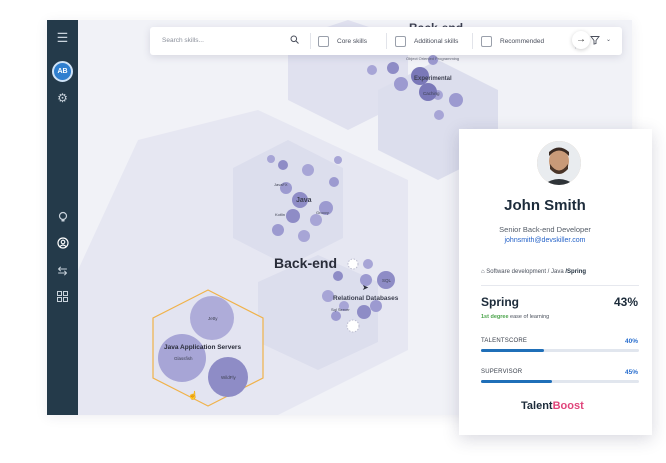 The image size is (666, 463). I want to click on avatar: AB, so click(62, 71).